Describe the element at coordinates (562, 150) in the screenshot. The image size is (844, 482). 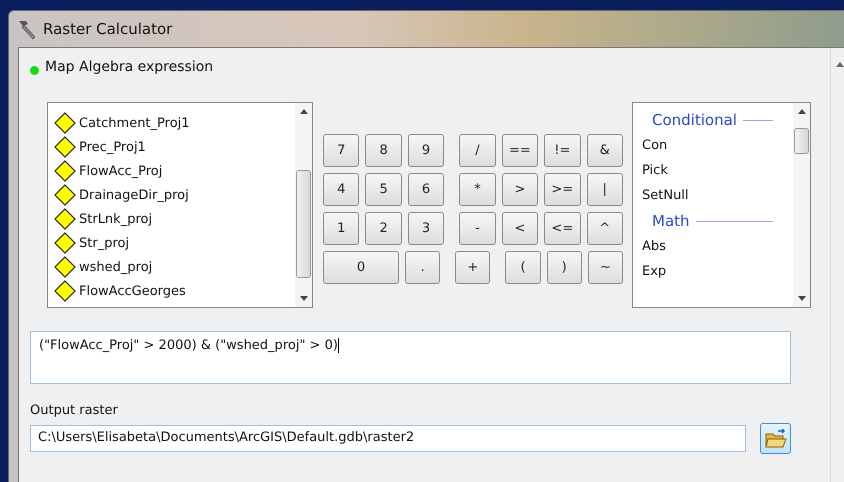
I see `calculator-key: !=` at that location.